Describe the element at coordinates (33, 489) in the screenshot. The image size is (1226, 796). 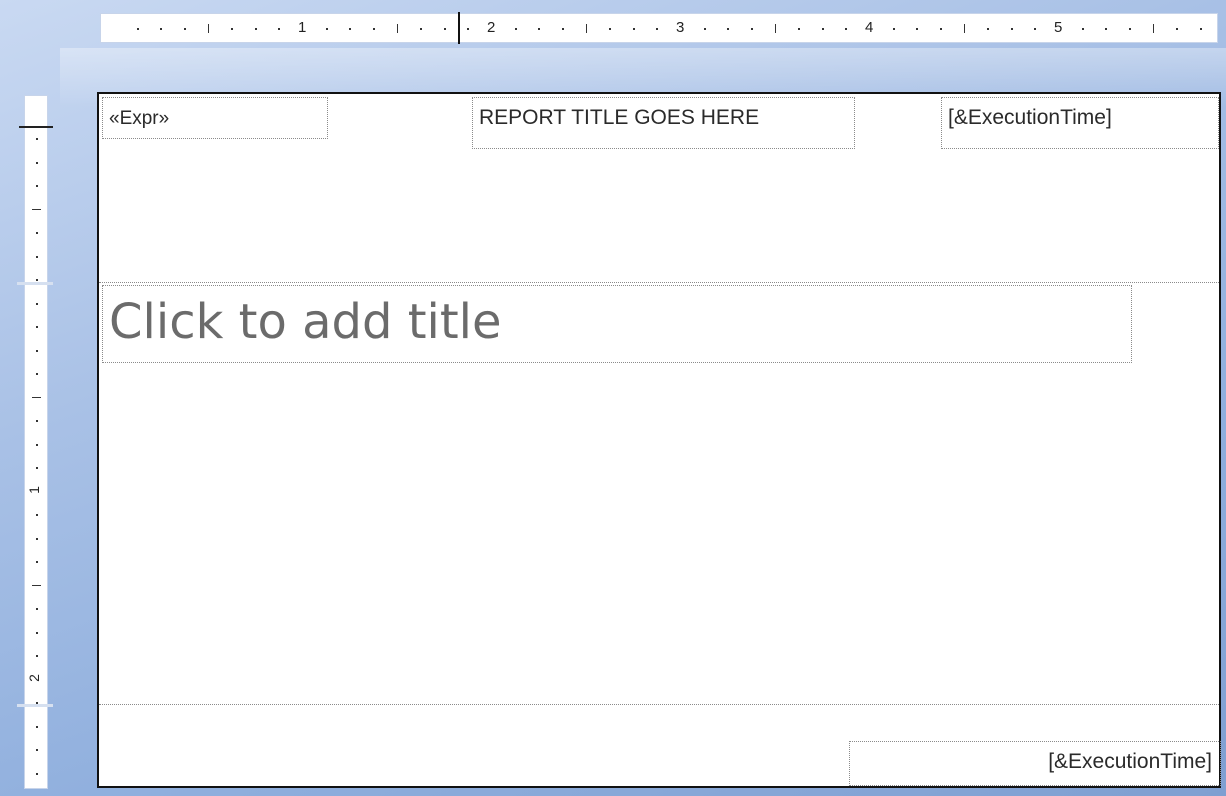
I see `vruler-label-1: 1` at that location.